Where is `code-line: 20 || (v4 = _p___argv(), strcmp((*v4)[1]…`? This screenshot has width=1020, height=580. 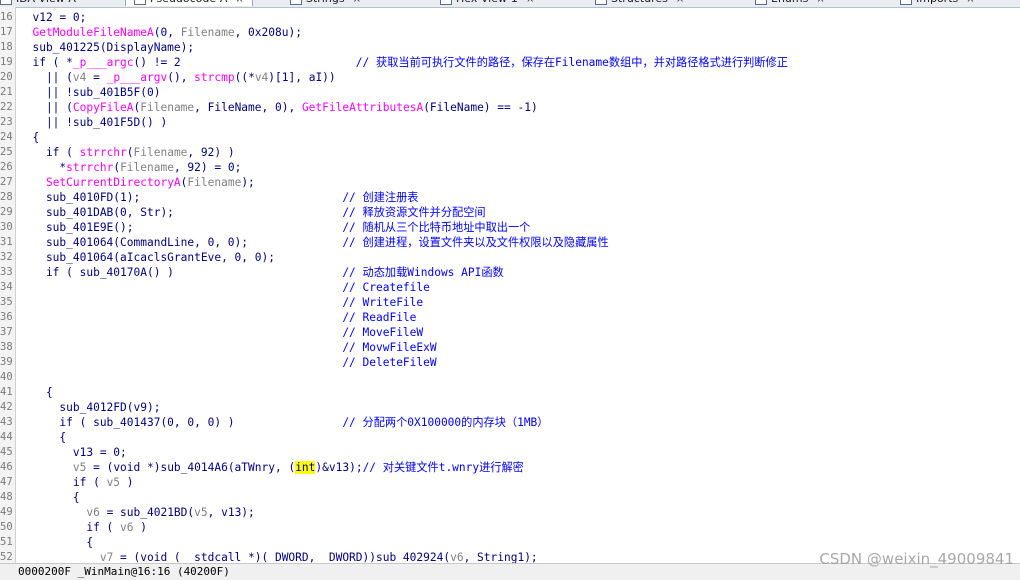 code-line: 20 || (v4 = _p___argv(), strcmp((*v4)[1]… is located at coordinates (510, 77).